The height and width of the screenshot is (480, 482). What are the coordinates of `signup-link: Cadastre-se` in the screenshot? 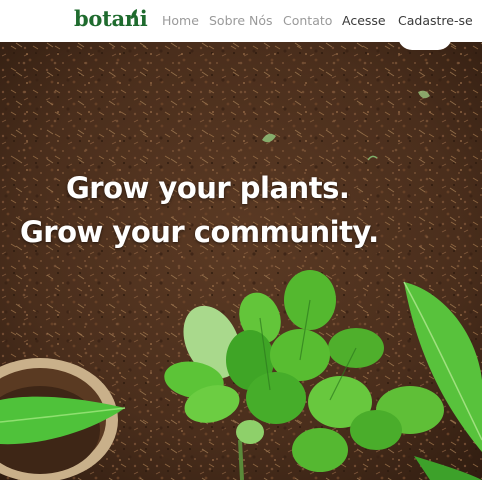 It's located at (435, 20).